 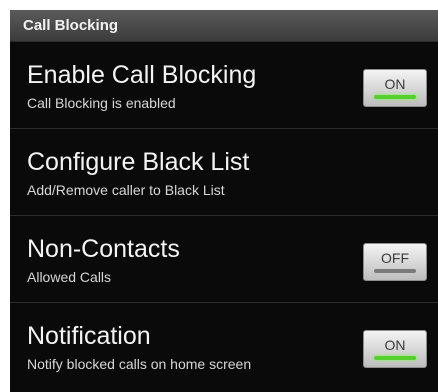 I want to click on setting-title: Non-Contacts, so click(x=103, y=249).